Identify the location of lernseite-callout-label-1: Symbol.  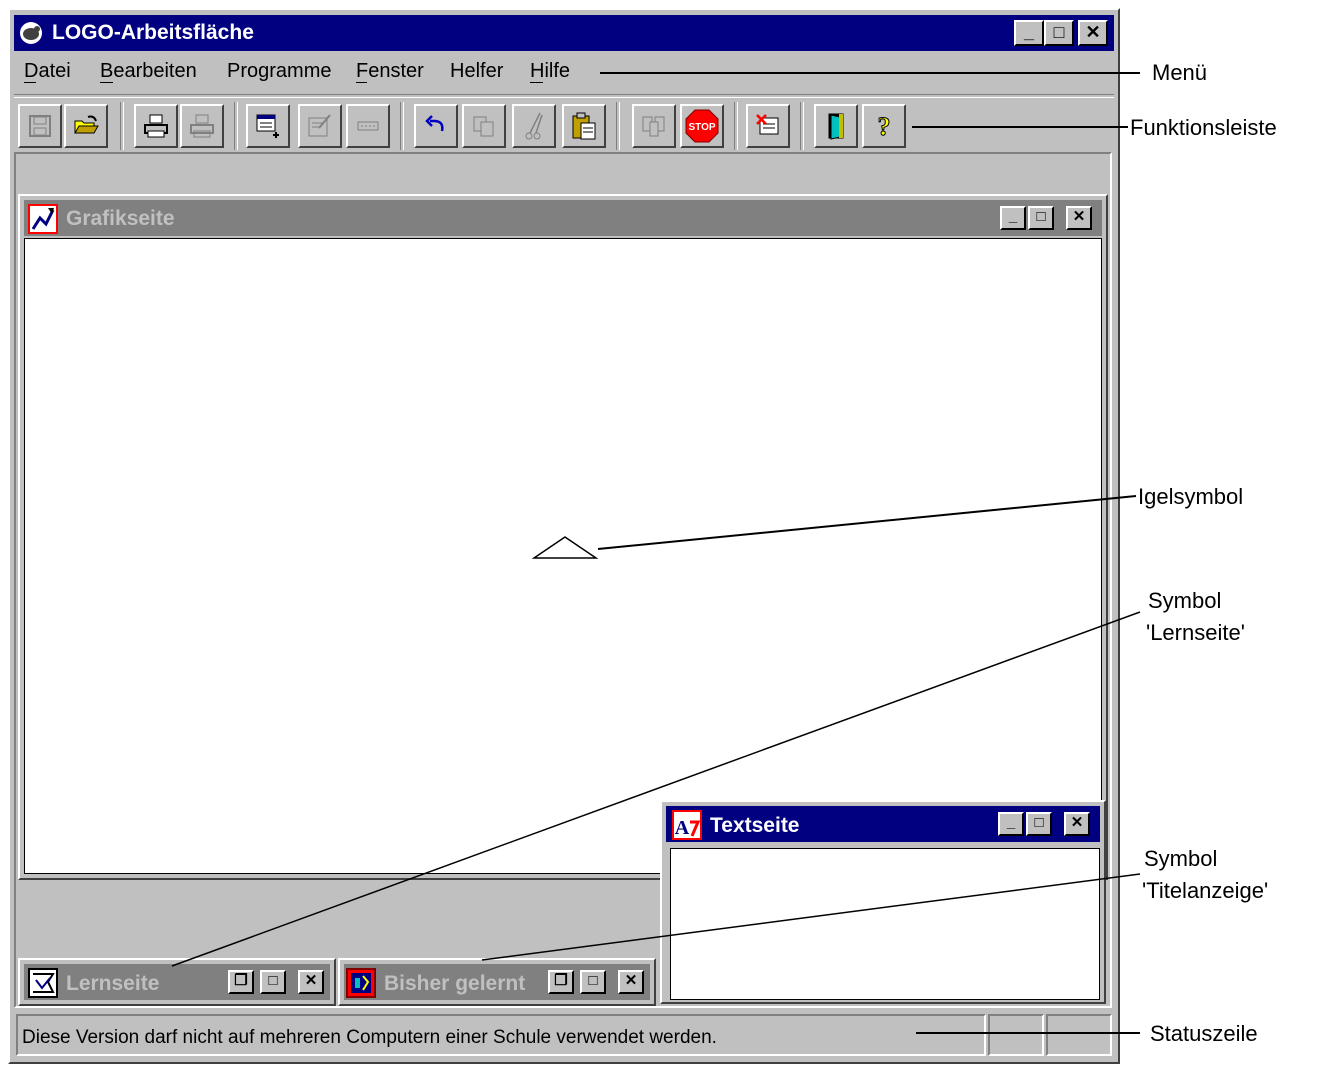
(1185, 600).